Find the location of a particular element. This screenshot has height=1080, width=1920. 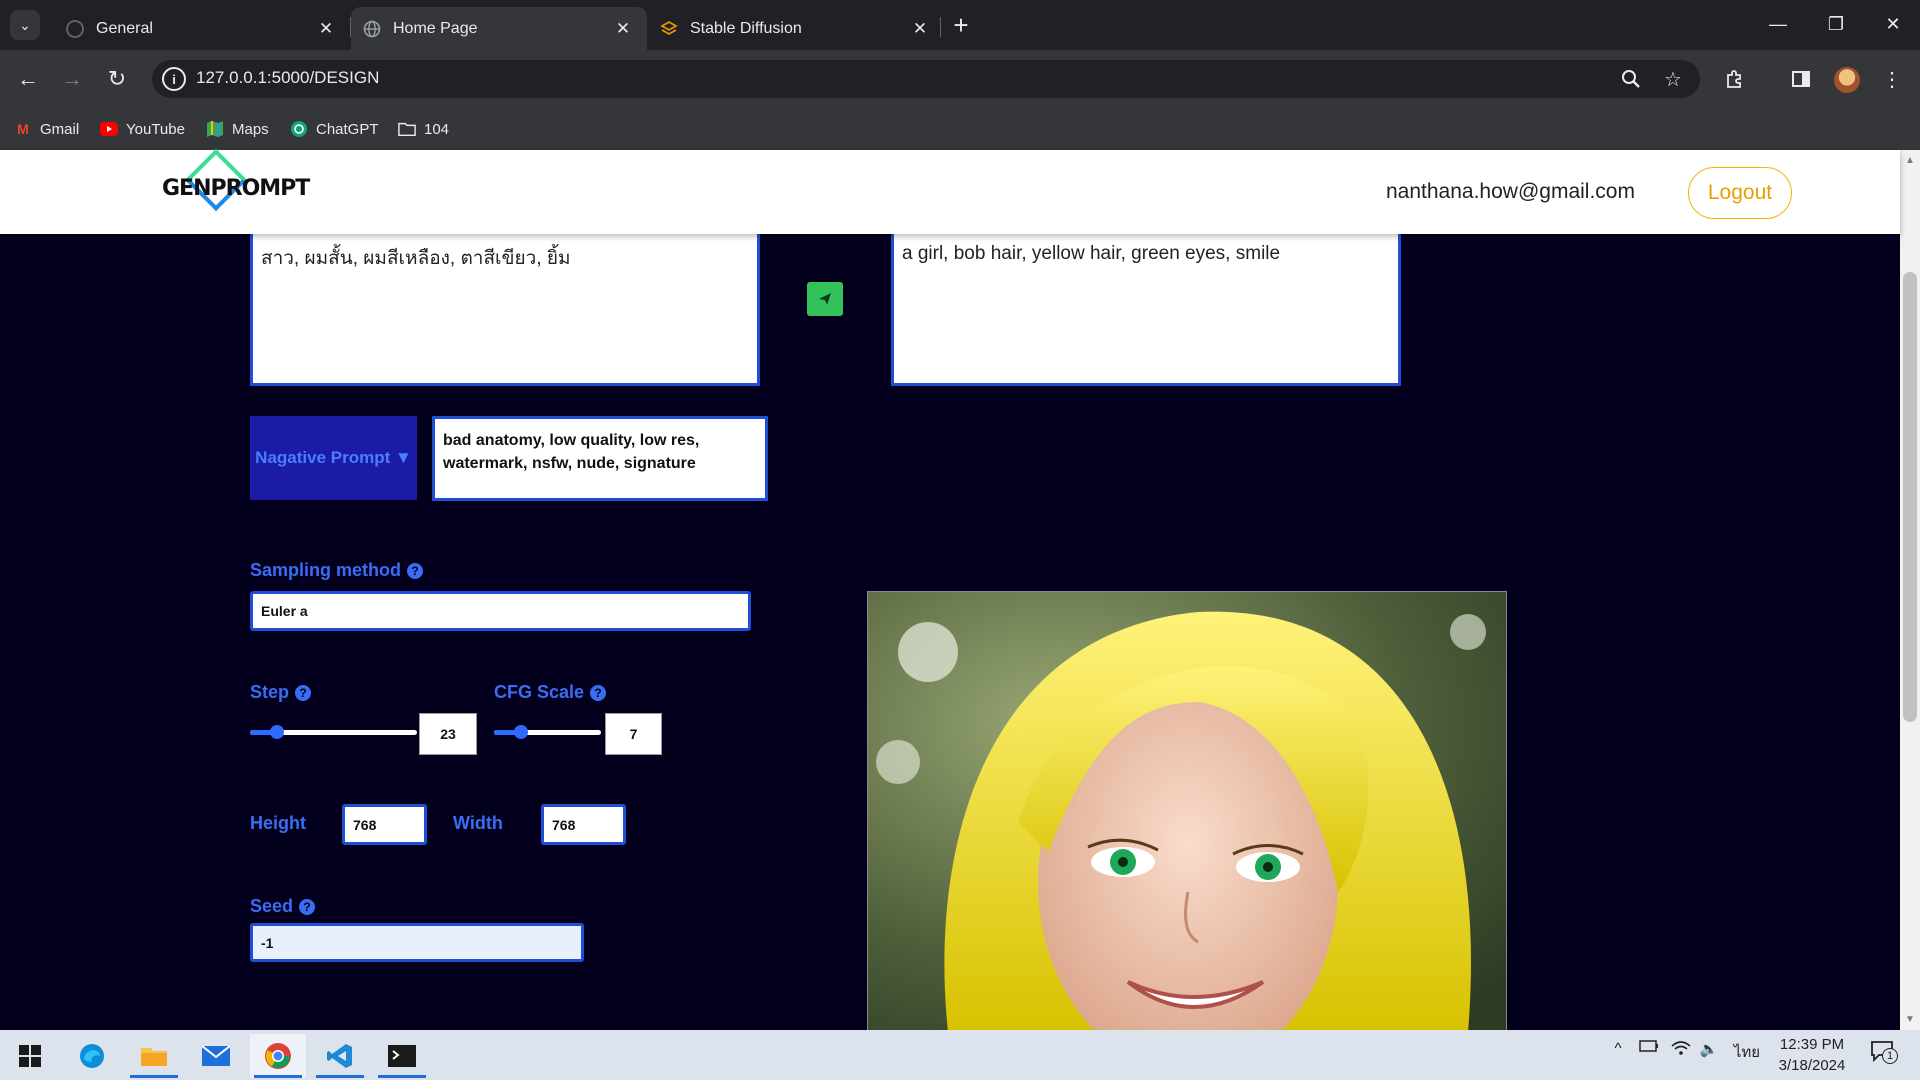

side-panel-icon is located at coordinates (1801, 79).